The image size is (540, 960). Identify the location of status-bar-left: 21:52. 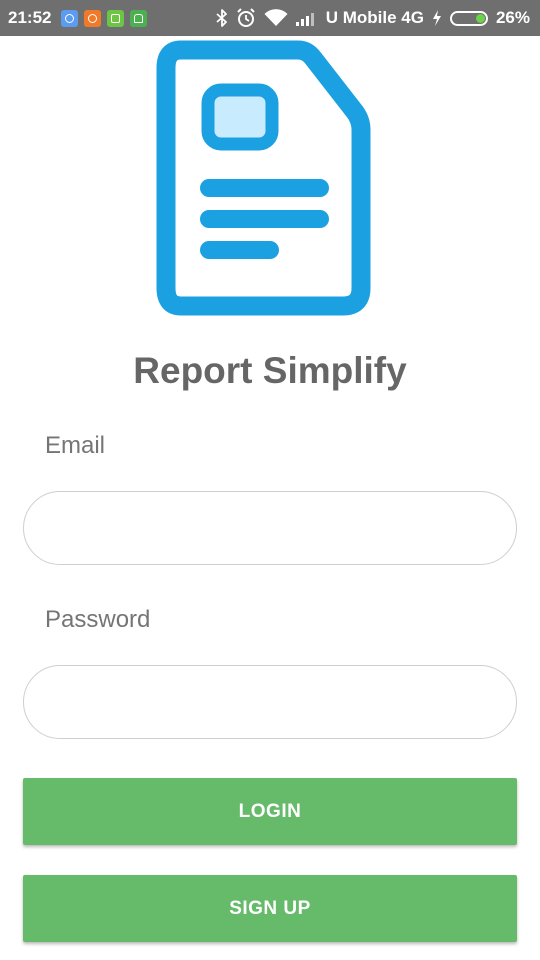
(78, 18).